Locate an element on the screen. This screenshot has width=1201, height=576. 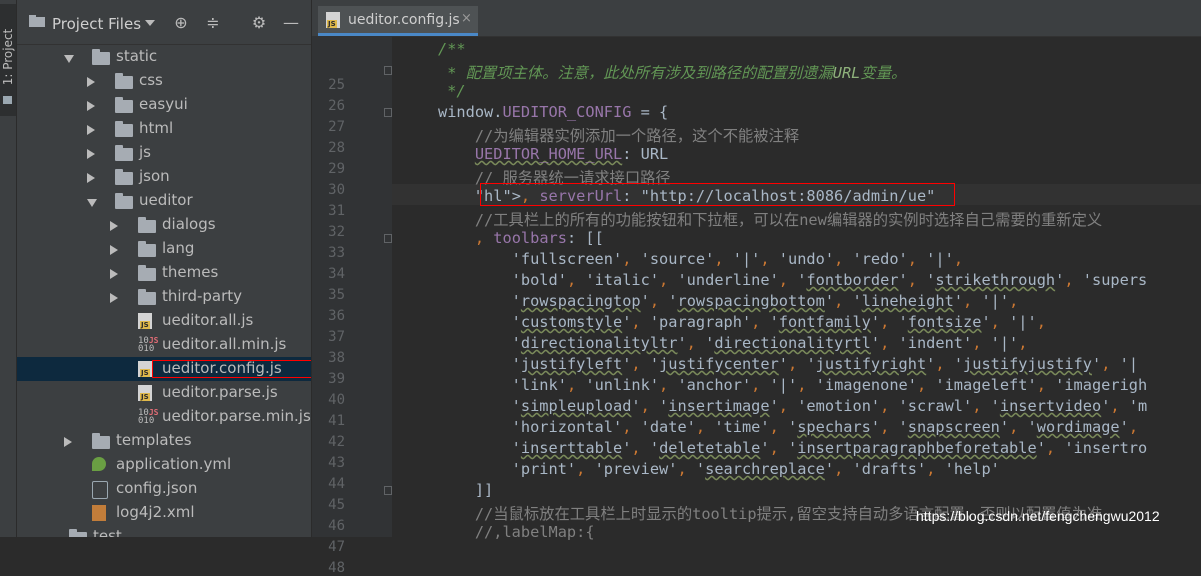
code-line: //为编辑器实例添加一个路径，这个不能被注释 is located at coordinates (618, 135).